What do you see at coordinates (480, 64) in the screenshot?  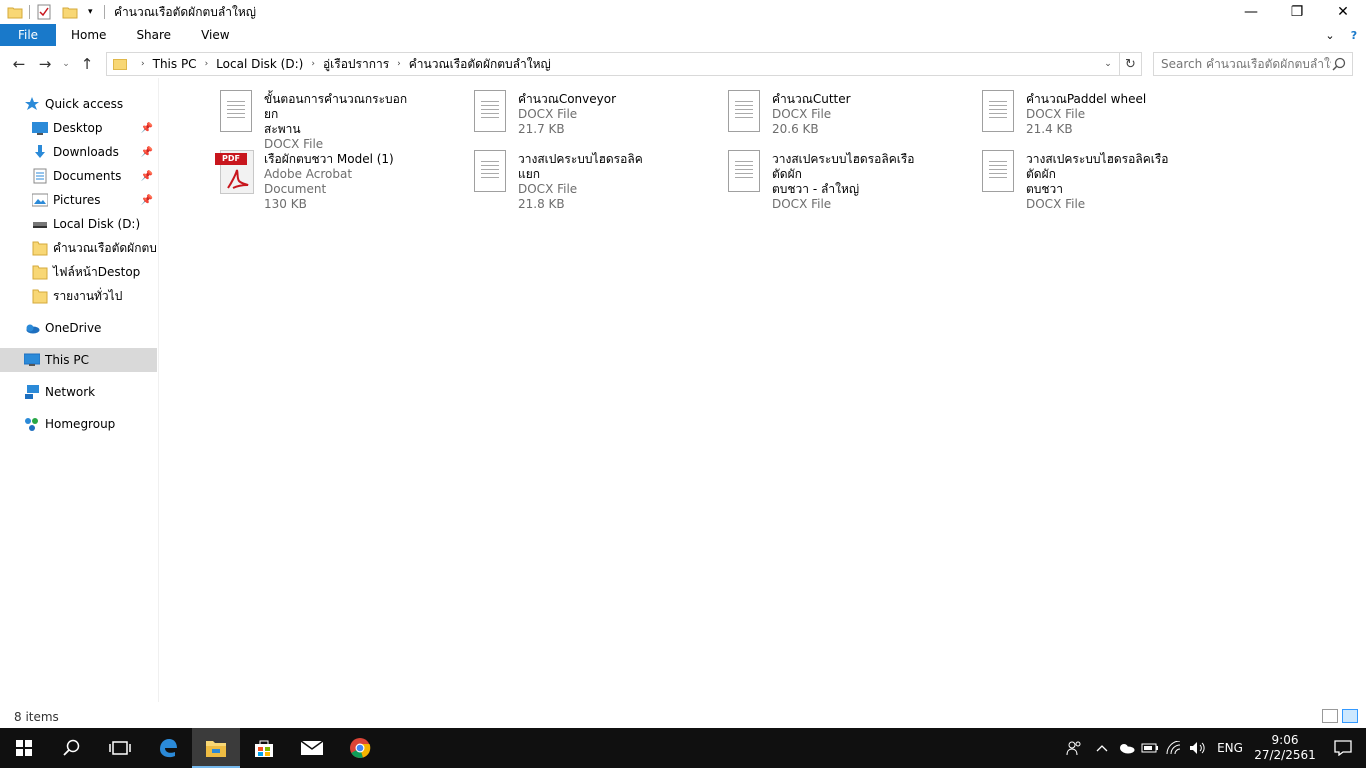 I see `breadcrumb-current: คำนวณเรือตัดผักตบลำใหญ่` at bounding box center [480, 64].